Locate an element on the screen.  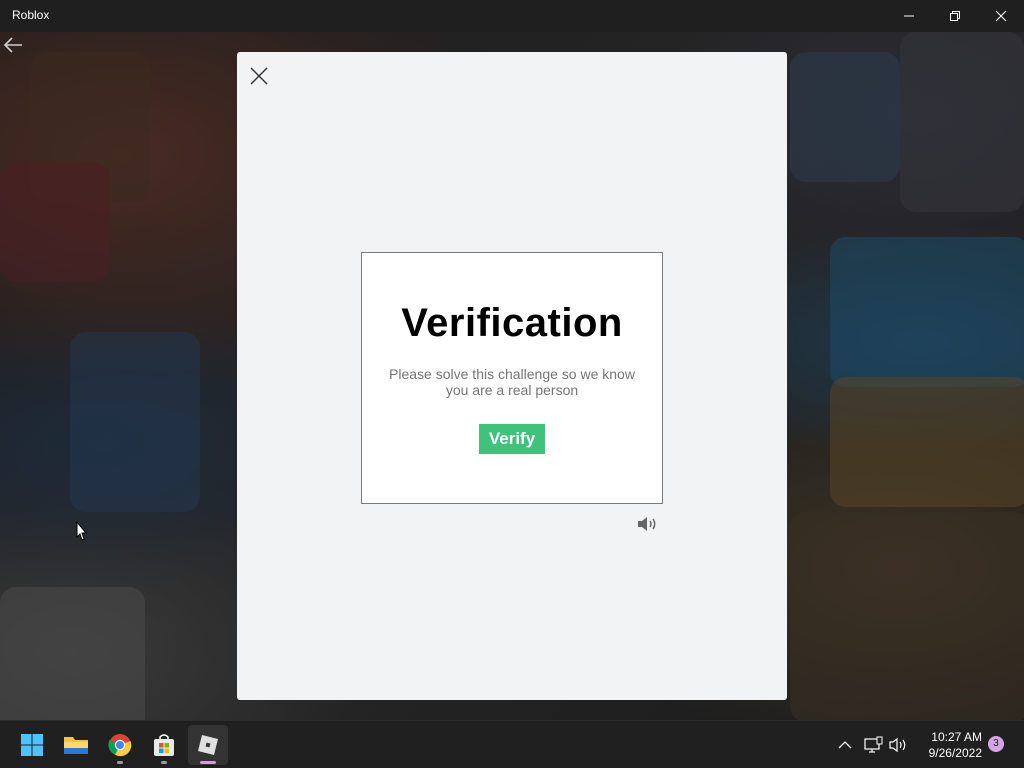
taskbar: 10:27 AM 9/26/2022 is located at coordinates (512, 744).